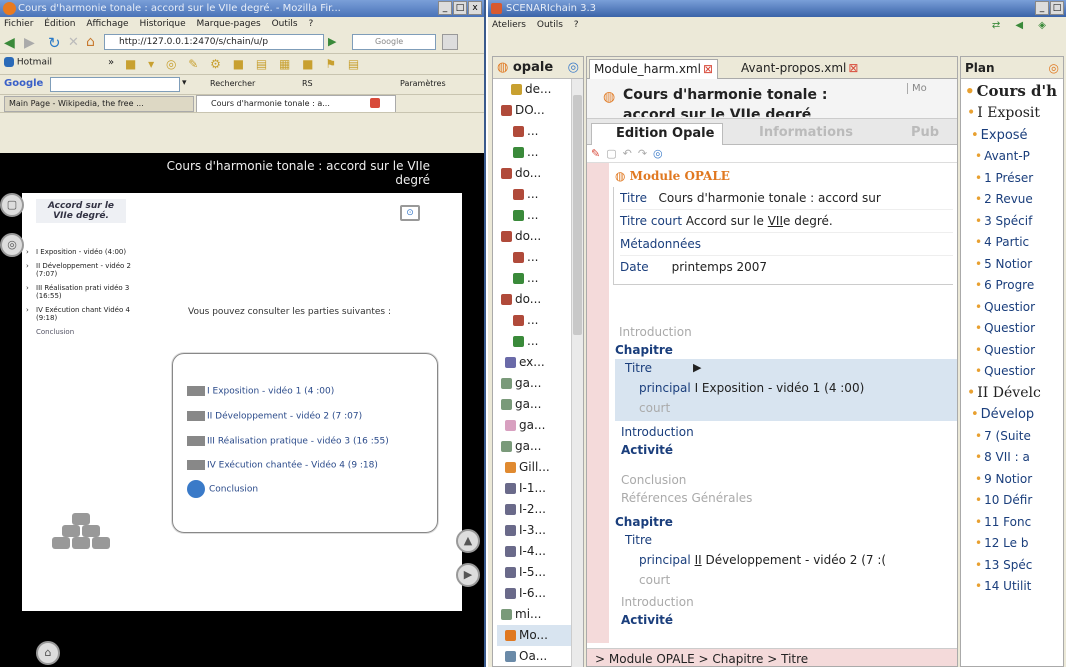 Image resolution: width=1066 pixels, height=667 pixels. I want to click on nav-item-2: › II Développement - vidéo 2 (7:07), so click(86, 270).